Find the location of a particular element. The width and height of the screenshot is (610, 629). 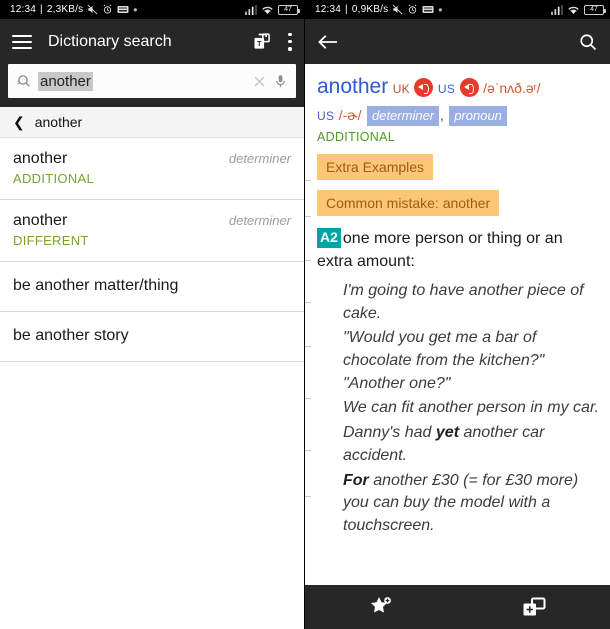

search-input-value: another is located at coordinates (65, 81).